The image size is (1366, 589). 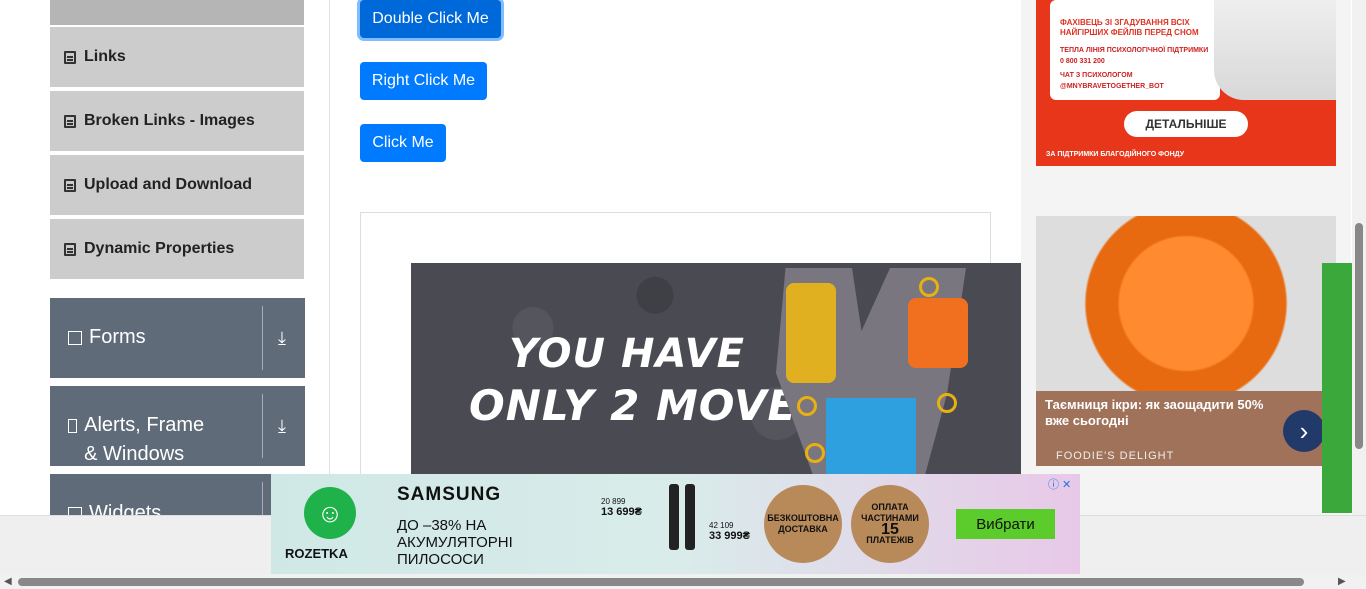 What do you see at coordinates (627, 354) in the screenshot?
I see `game-ad-line1: YOU HAVE` at bounding box center [627, 354].